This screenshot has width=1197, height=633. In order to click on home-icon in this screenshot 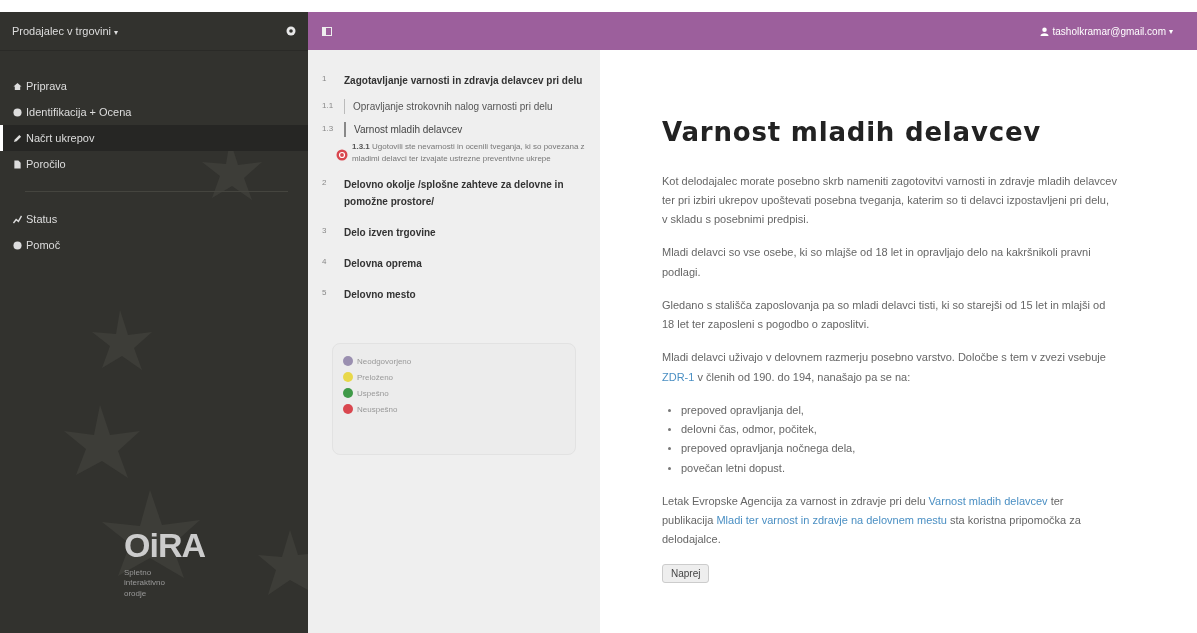, I will do `click(17, 86)`.